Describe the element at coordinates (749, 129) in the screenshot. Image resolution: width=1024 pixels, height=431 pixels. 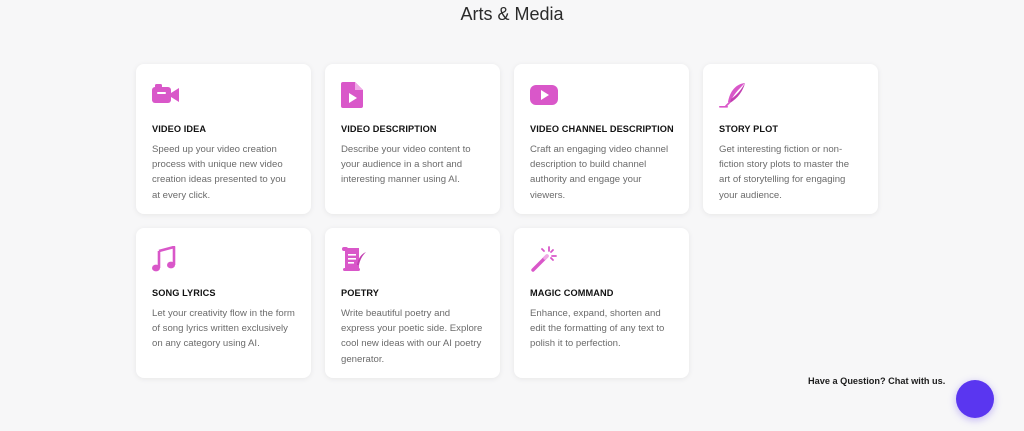
I see `card-title: STORY PLOT` at that location.